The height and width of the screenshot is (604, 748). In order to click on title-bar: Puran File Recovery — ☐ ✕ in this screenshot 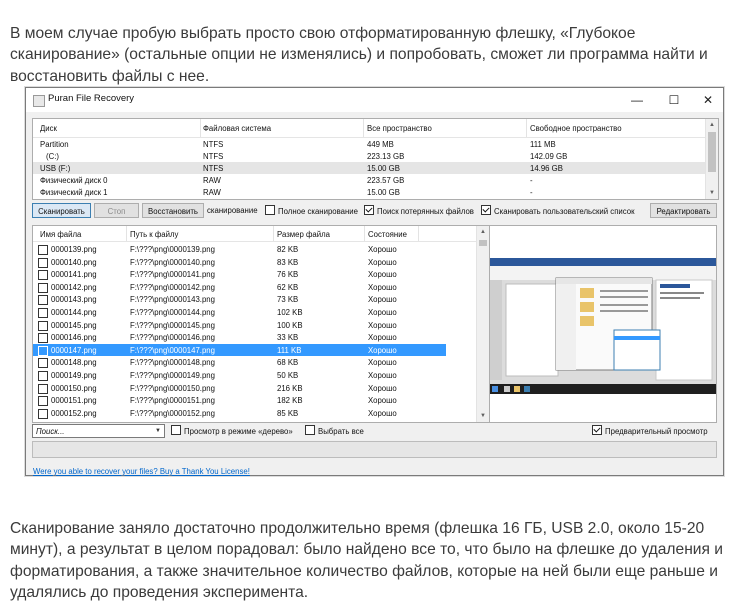, I will do `click(374, 100)`.